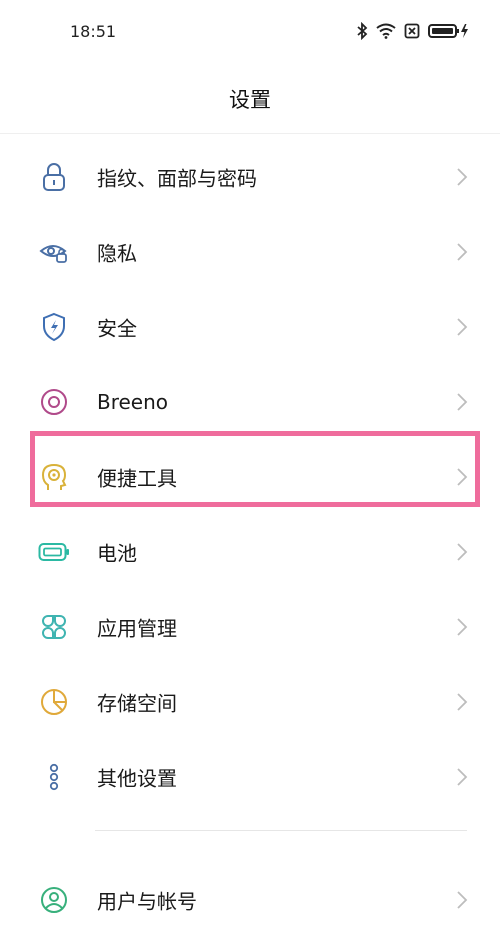 Image resolution: width=500 pixels, height=937 pixels. I want to click on settings-item-user-account: 用户与帐号, so click(250, 899).